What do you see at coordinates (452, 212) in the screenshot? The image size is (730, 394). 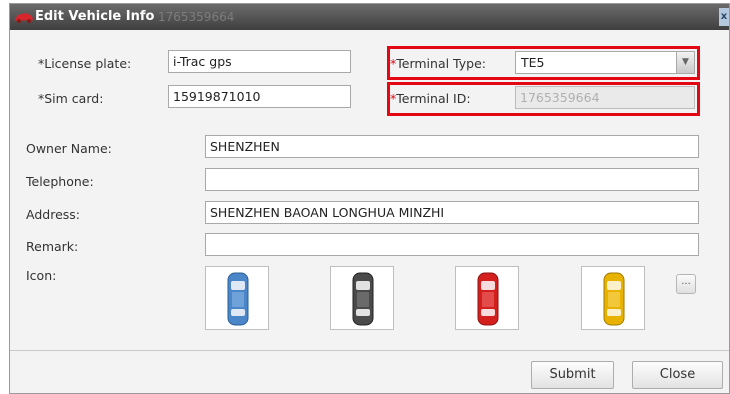 I see `address-input: SHENZHEN BAOAN LONGHUA MINZHI` at bounding box center [452, 212].